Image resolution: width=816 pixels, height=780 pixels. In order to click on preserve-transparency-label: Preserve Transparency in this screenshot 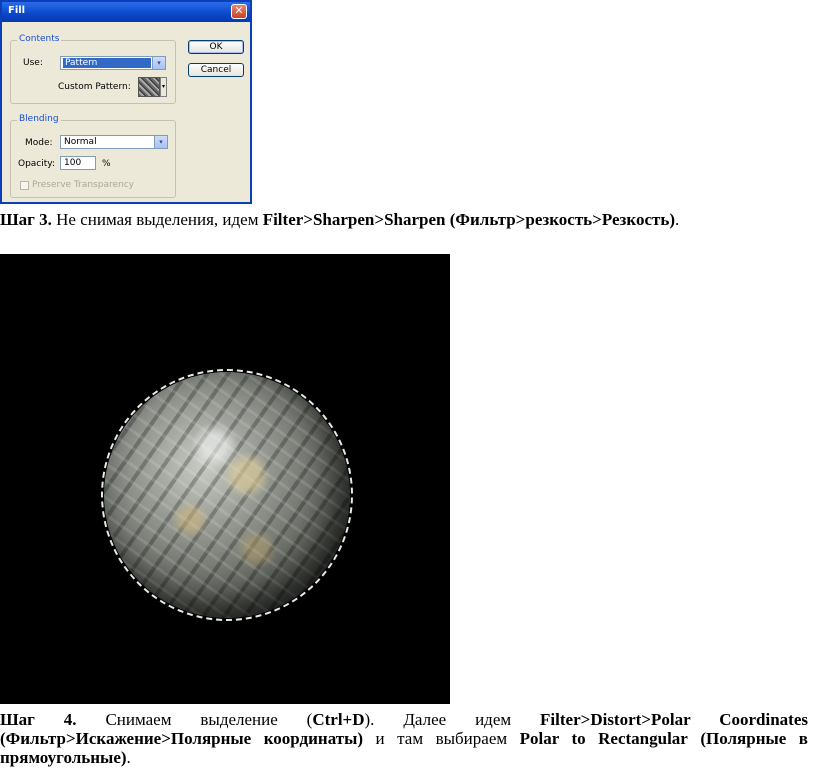, I will do `click(83, 185)`.